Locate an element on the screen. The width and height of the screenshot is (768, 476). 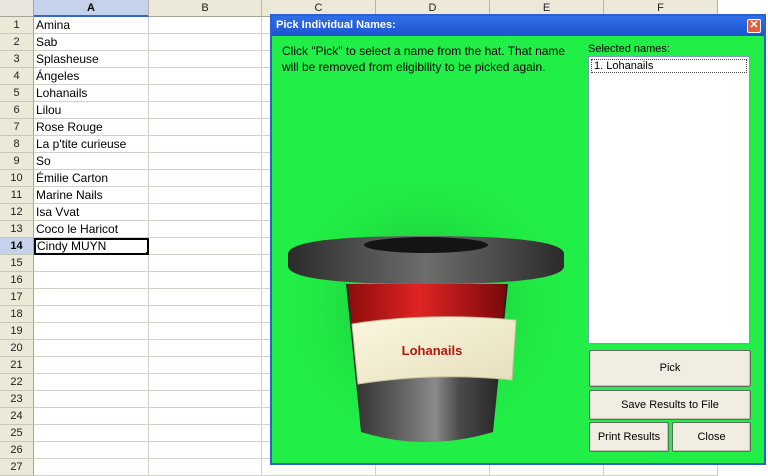
row-header: 5 is located at coordinates (17, 93).